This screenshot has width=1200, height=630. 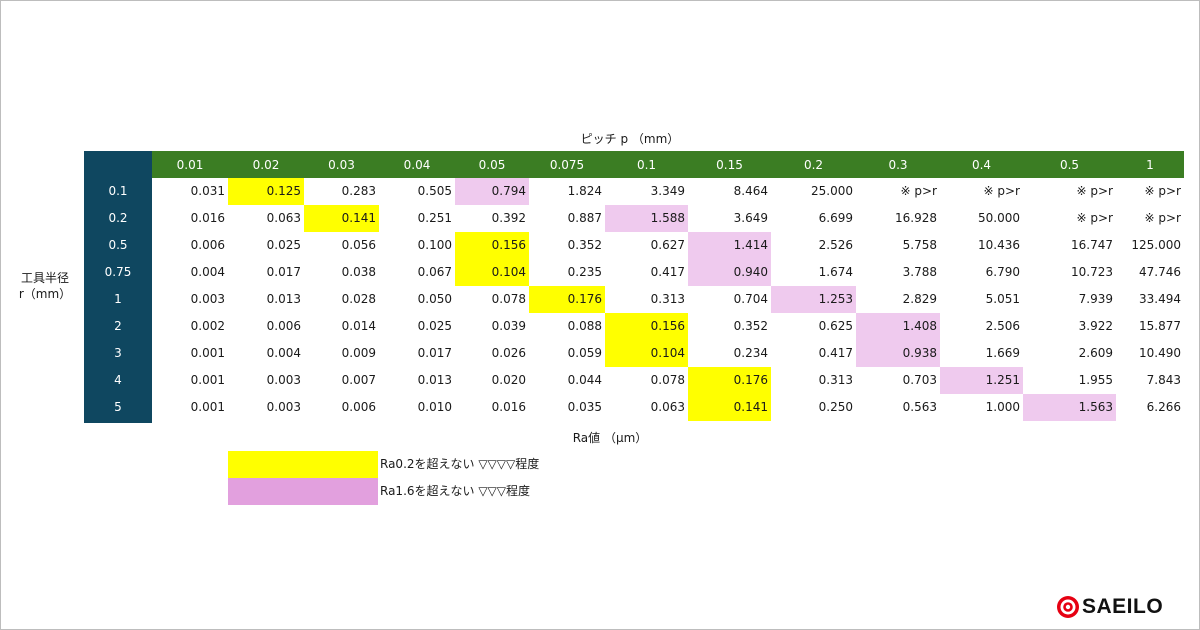 What do you see at coordinates (646, 353) in the screenshot?
I see `table-cell: 0.104` at bounding box center [646, 353].